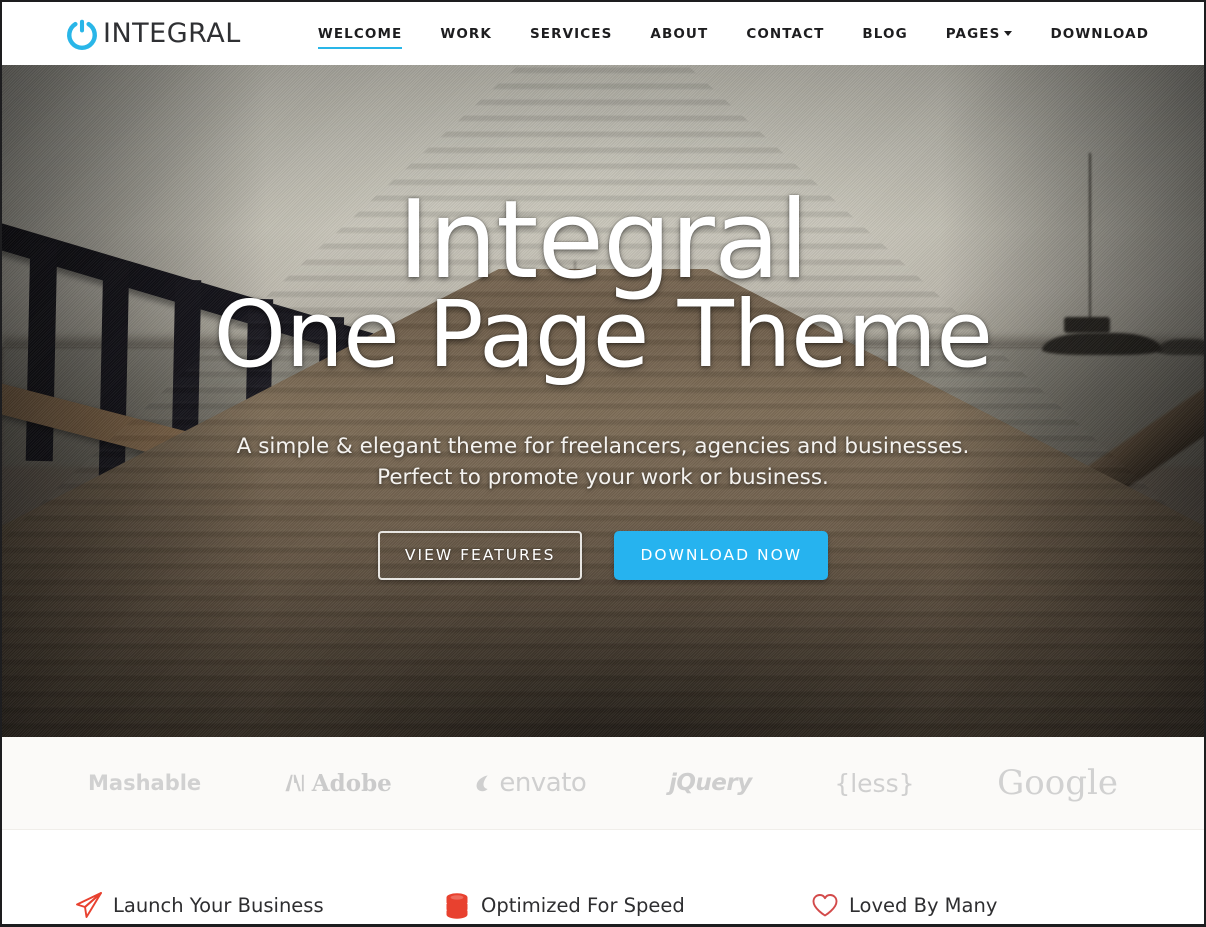 This screenshot has height=927, width=1206. I want to click on feature-optimized-for-speed: Optimized For Speed, so click(626, 905).